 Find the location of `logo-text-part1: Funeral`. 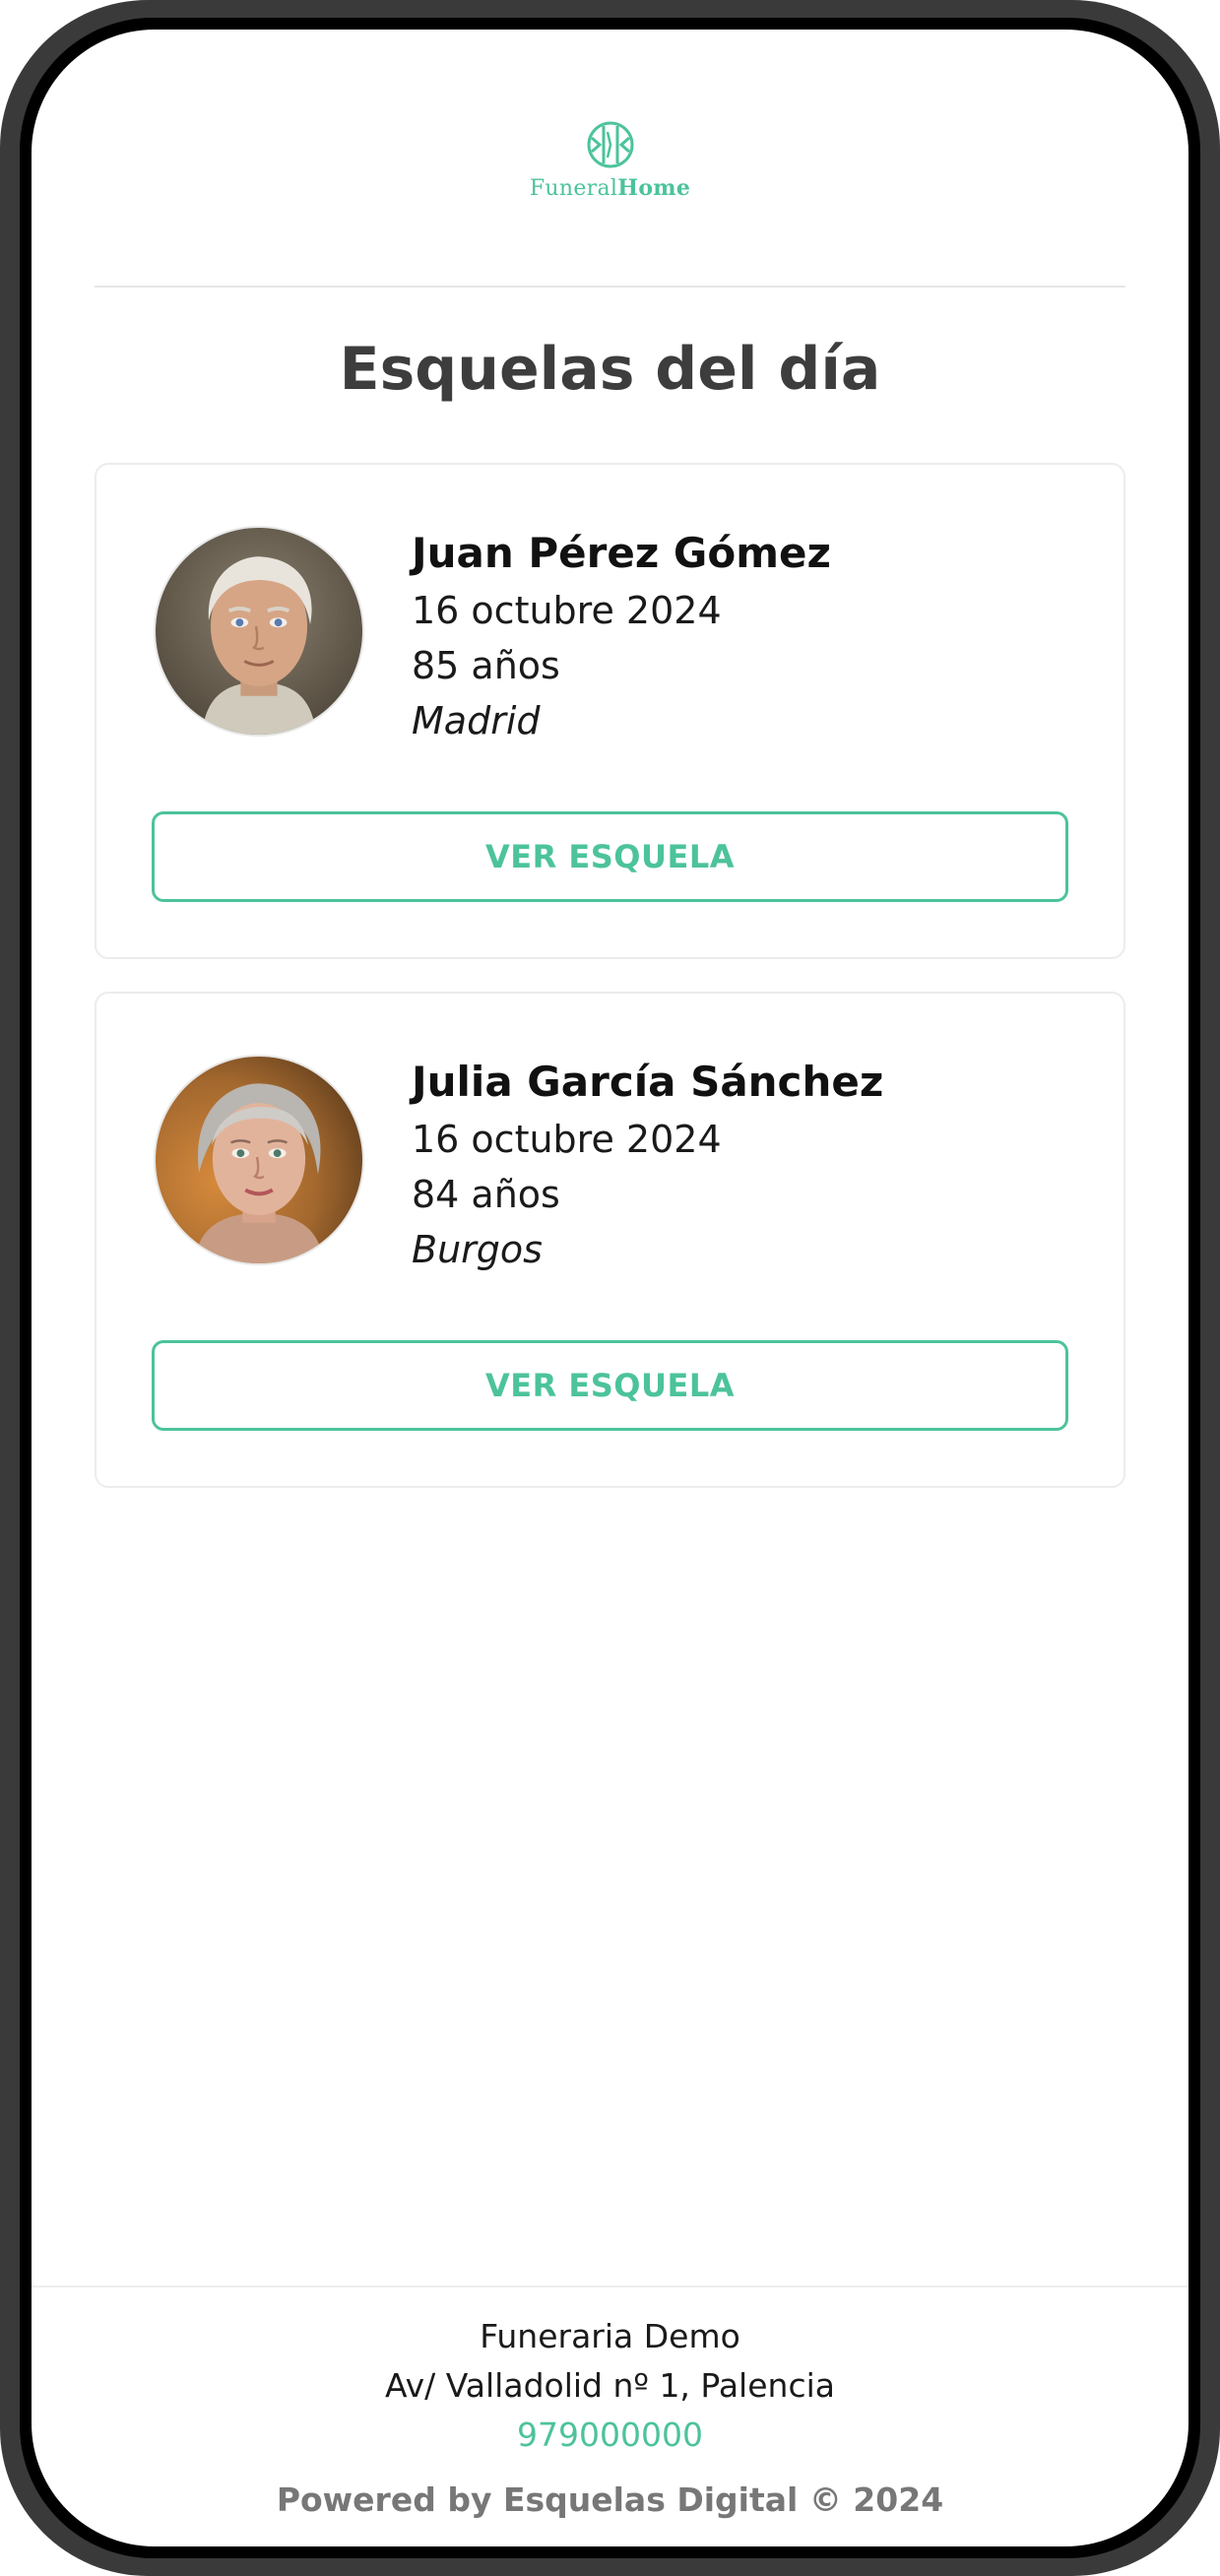

logo-text-part1: Funeral is located at coordinates (573, 188).